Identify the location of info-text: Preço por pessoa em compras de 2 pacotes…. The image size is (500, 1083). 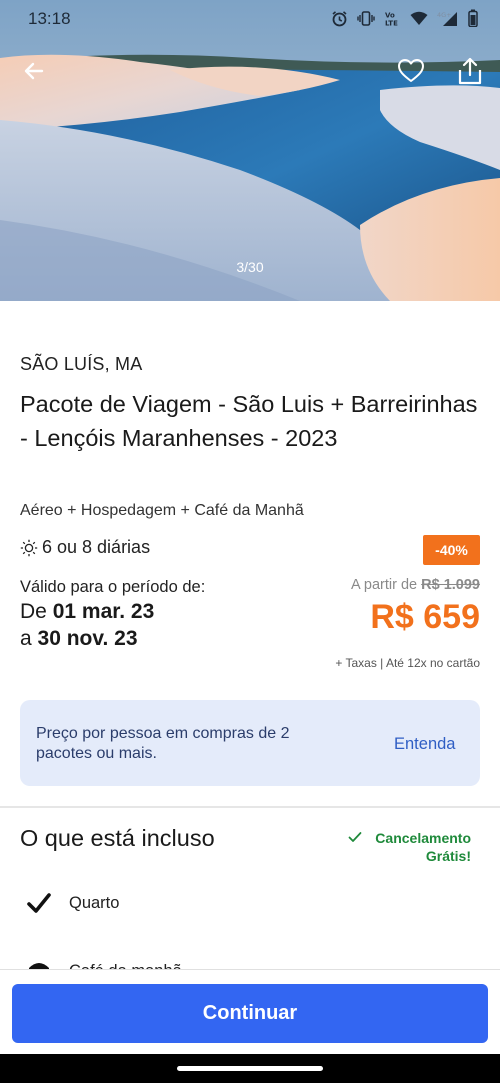
(163, 743).